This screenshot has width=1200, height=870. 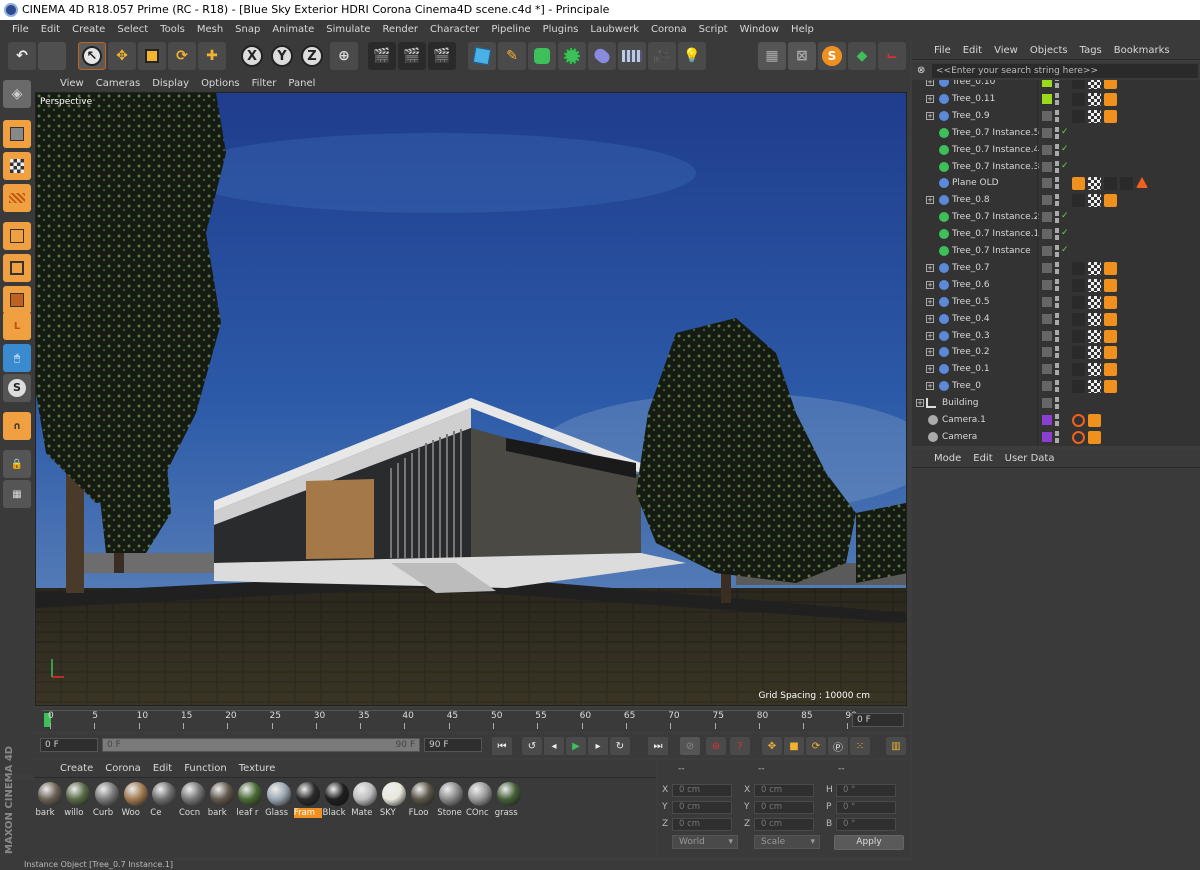 What do you see at coordinates (971, 336) in the screenshot?
I see `object-name: Tree_0.3` at bounding box center [971, 336].